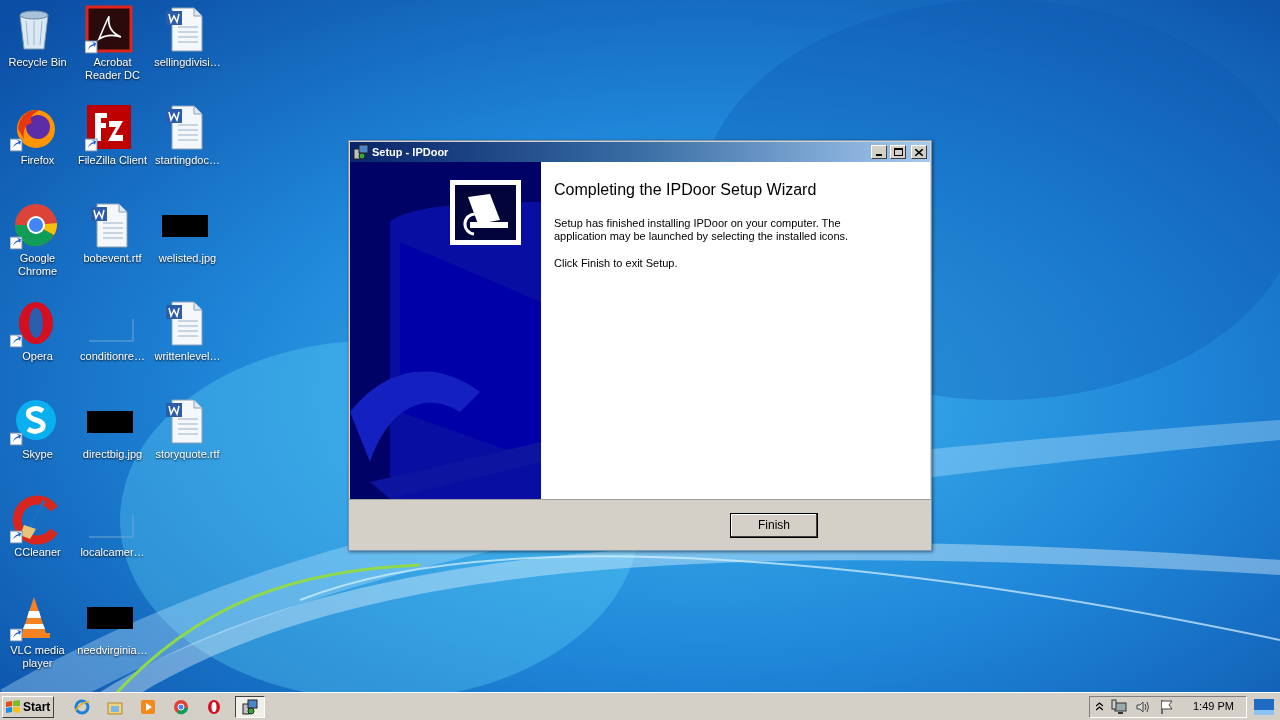  Describe the element at coordinates (1213, 706) in the screenshot. I see `clock: 1:49 PM` at that location.